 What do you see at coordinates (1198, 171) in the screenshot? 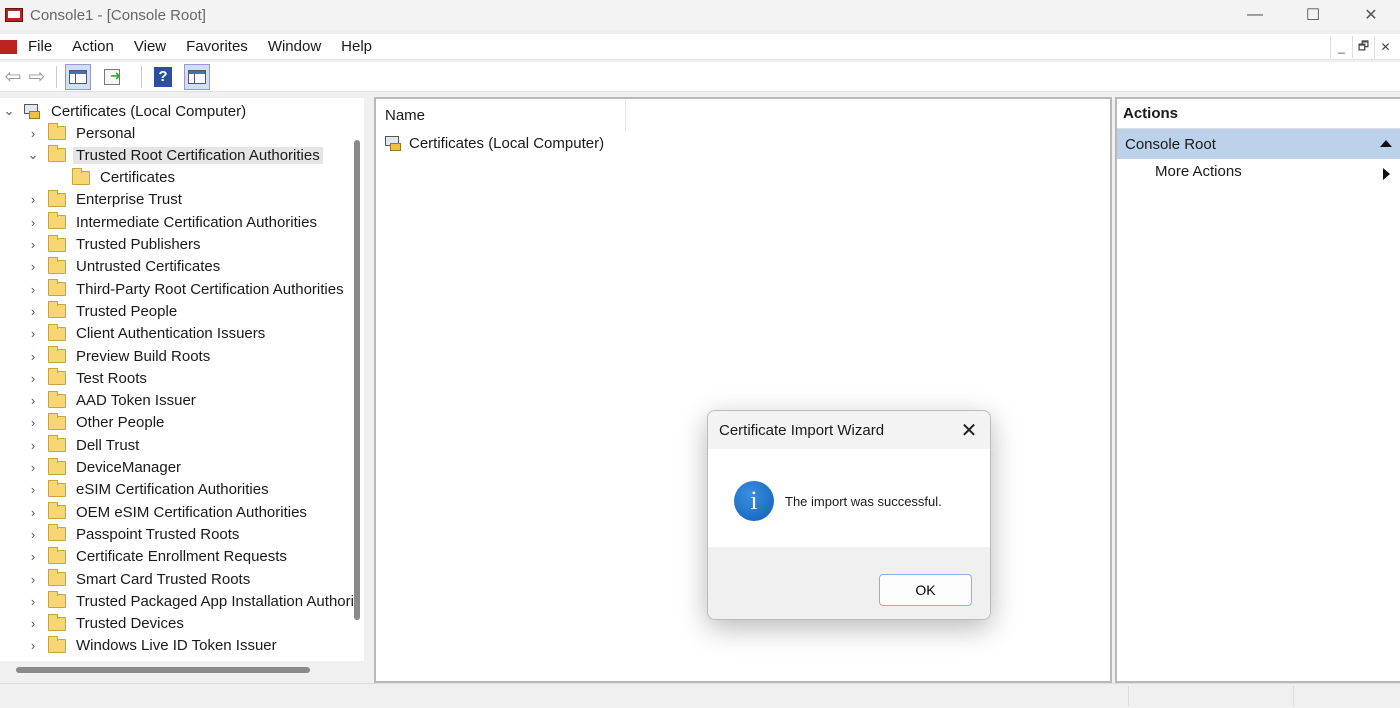
I see `more-actions-item: More Actions` at bounding box center [1198, 171].